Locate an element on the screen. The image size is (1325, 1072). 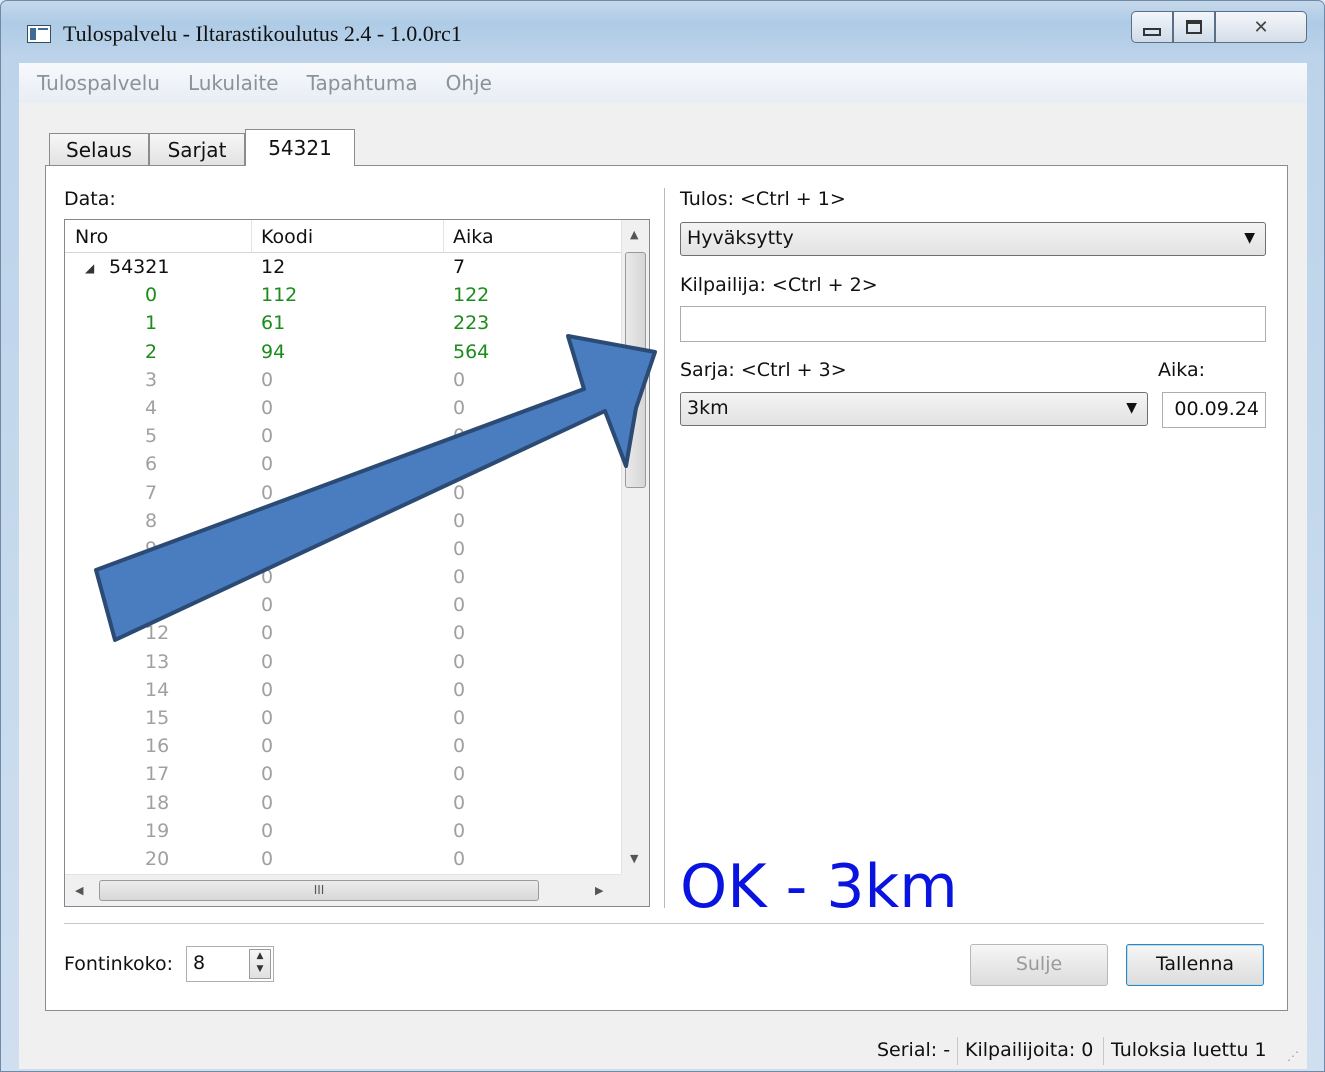
column-header-koodi: Koodi is located at coordinates (287, 237).